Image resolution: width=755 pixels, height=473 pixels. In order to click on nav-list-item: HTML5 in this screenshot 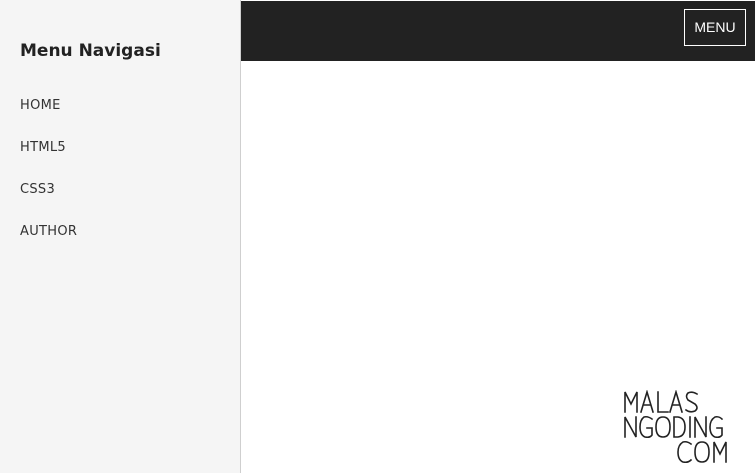, I will do `click(120, 155)`.